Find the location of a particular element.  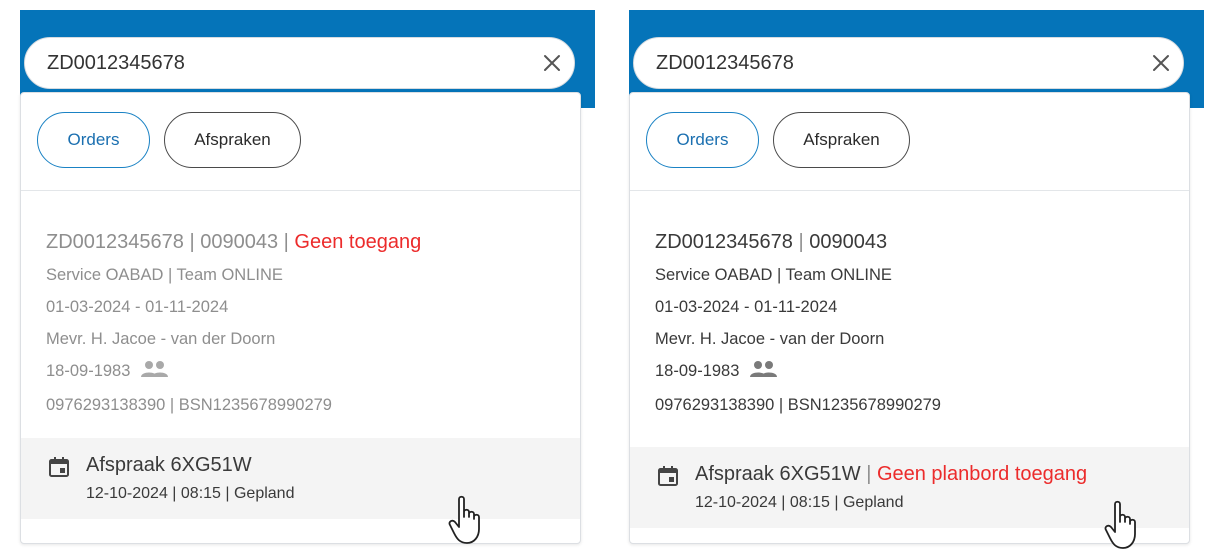

appointment-title-row: Afspraak 6XG51W is located at coordinates (169, 465).